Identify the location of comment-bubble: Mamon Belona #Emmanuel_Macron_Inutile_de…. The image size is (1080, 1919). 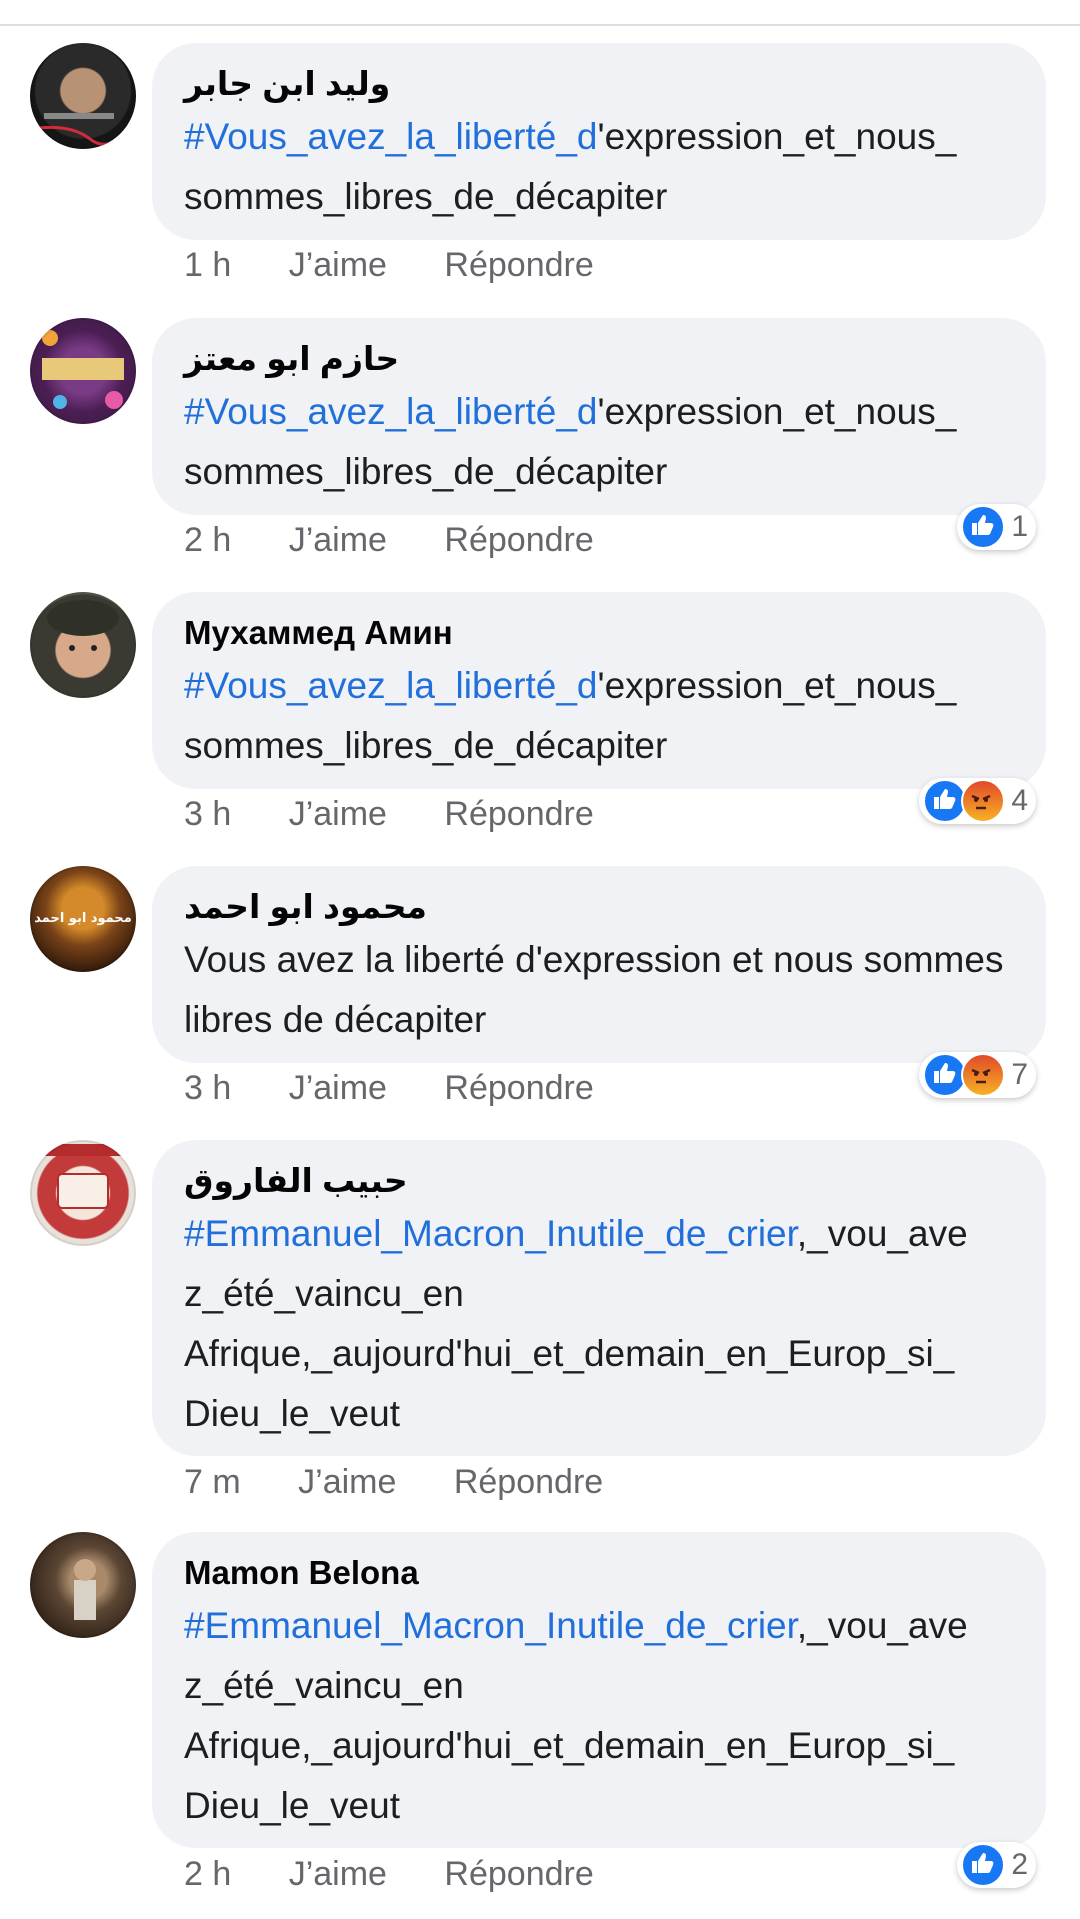
(599, 1690).